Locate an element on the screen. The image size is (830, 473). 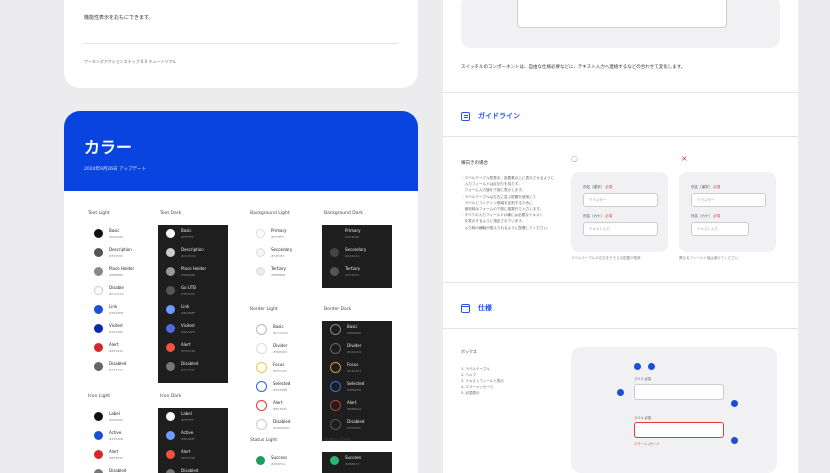
intro-text: 機能性表示をおもにできます。 is located at coordinates (119, 18).